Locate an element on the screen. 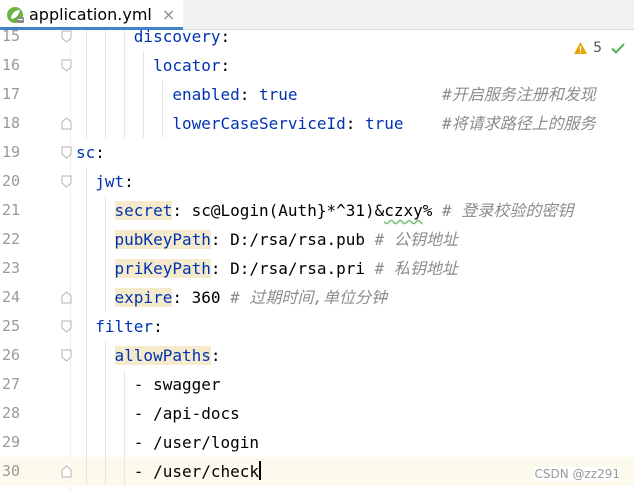  yaml-comment: #将请求路径上的服务 is located at coordinates (519, 123).